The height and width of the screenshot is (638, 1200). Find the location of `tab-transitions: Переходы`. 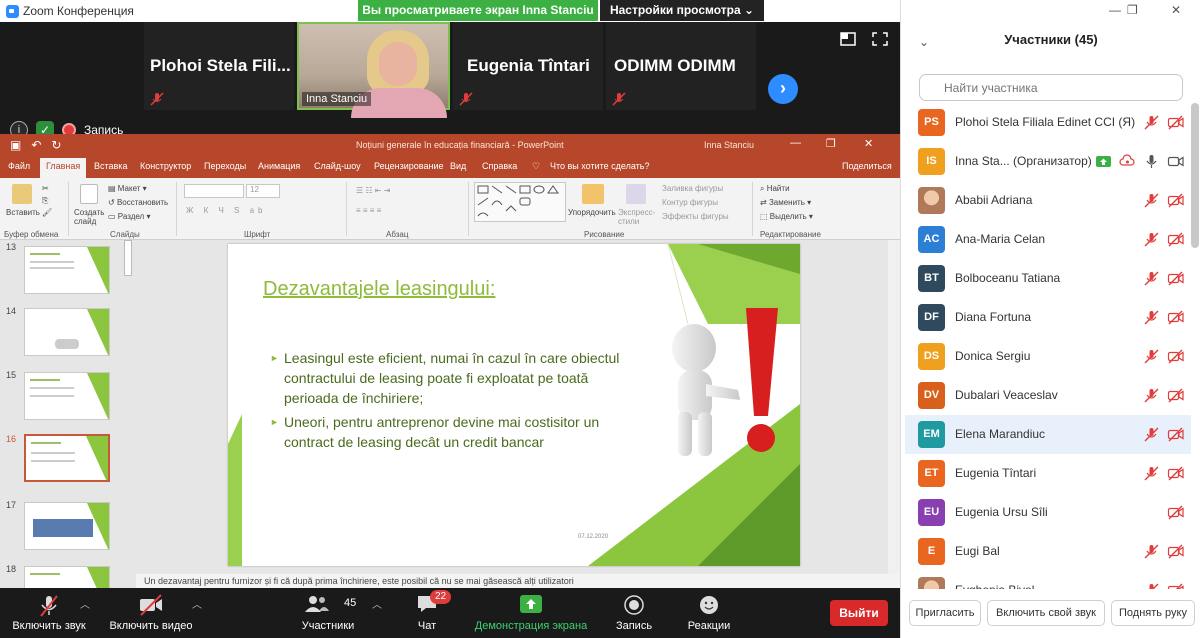

tab-transitions: Переходы is located at coordinates (225, 166).